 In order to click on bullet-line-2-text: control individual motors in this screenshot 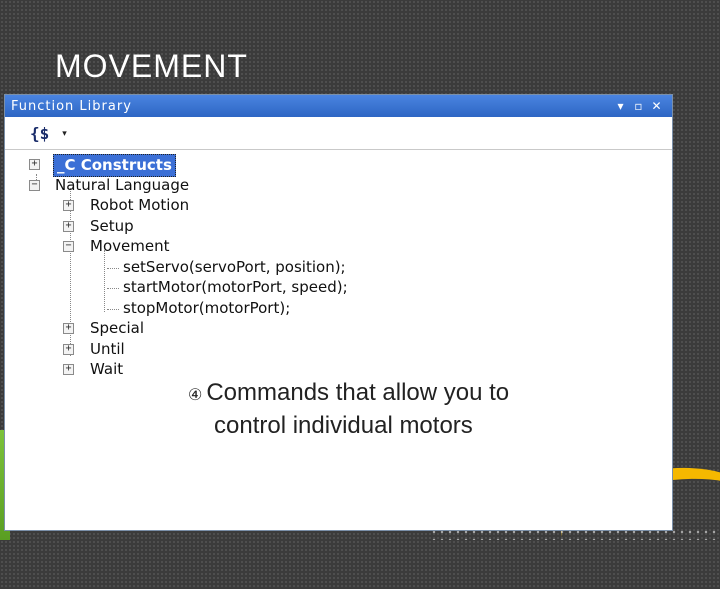, I will do `click(343, 425)`.